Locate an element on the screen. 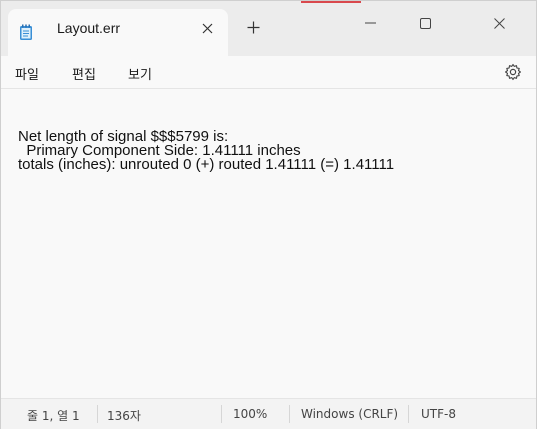 The image size is (537, 429). menu-bar: 파일 편집 보기 is located at coordinates (268, 72).